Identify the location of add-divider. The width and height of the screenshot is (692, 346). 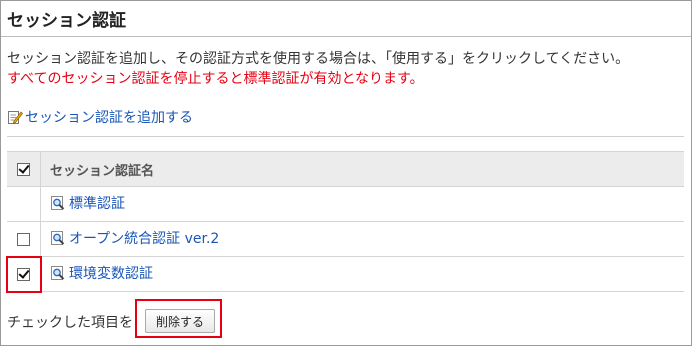
(345, 136).